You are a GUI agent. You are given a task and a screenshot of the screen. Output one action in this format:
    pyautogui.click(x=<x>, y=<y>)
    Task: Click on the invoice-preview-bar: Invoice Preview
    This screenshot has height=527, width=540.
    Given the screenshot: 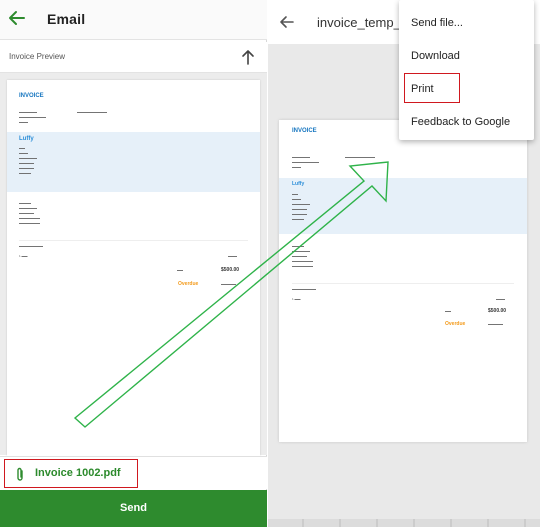 What is the action you would take?
    pyautogui.click(x=133, y=57)
    